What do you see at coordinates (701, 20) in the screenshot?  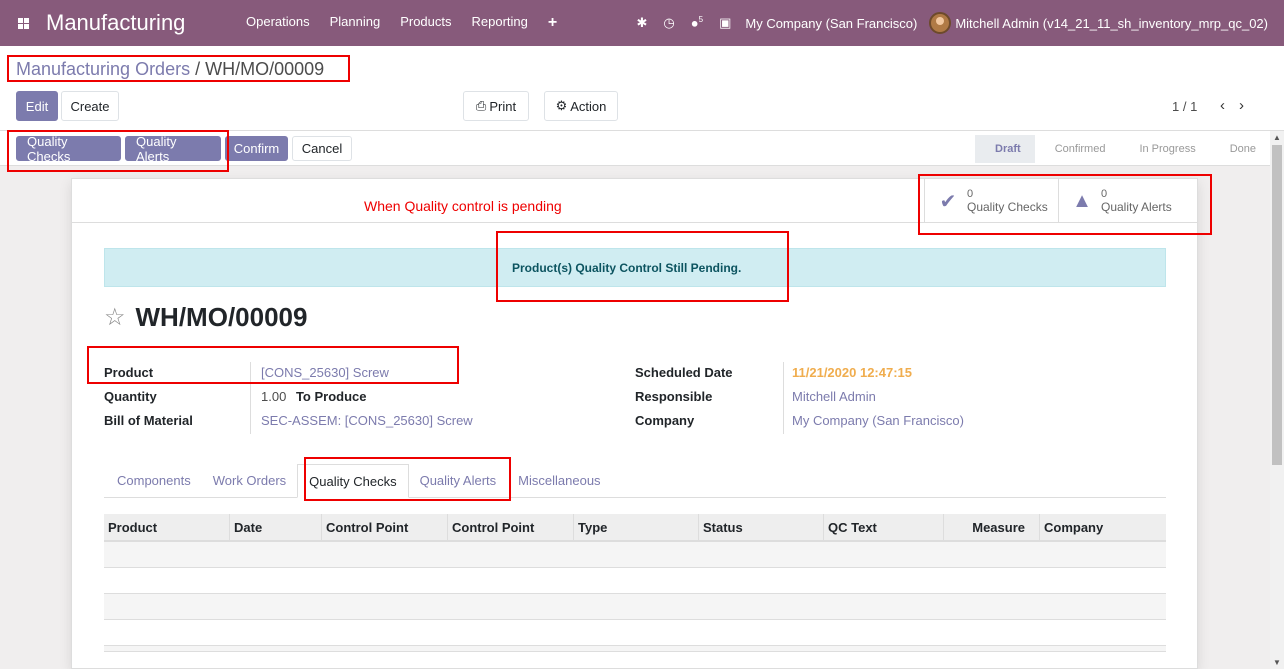 I see `messages-count: 5` at bounding box center [701, 20].